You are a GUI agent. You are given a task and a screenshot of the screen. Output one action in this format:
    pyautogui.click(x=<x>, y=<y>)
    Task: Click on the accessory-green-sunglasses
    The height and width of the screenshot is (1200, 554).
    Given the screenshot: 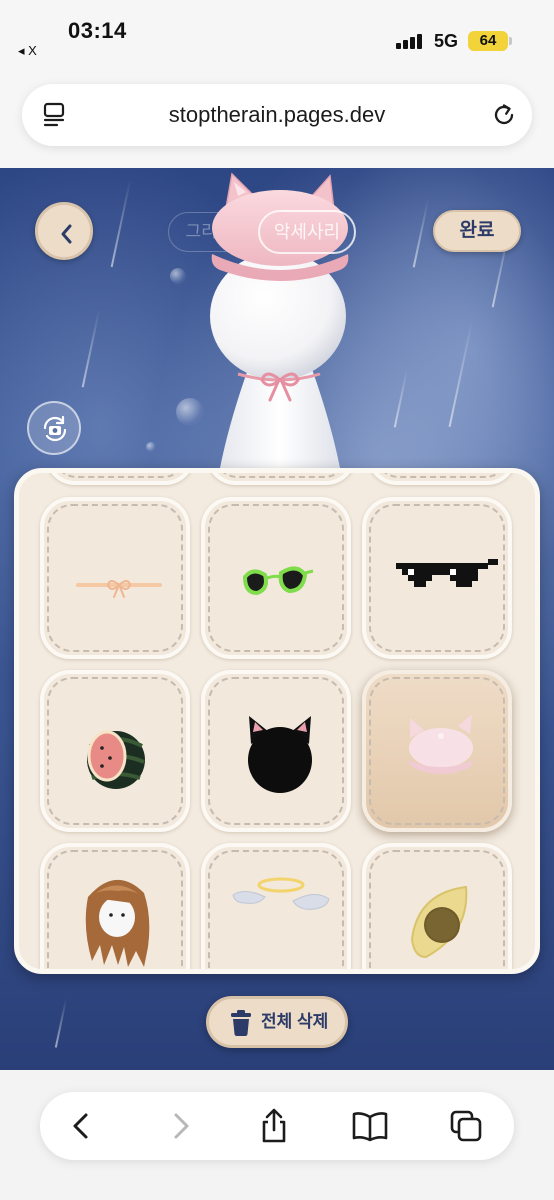 What is the action you would take?
    pyautogui.click(x=276, y=578)
    